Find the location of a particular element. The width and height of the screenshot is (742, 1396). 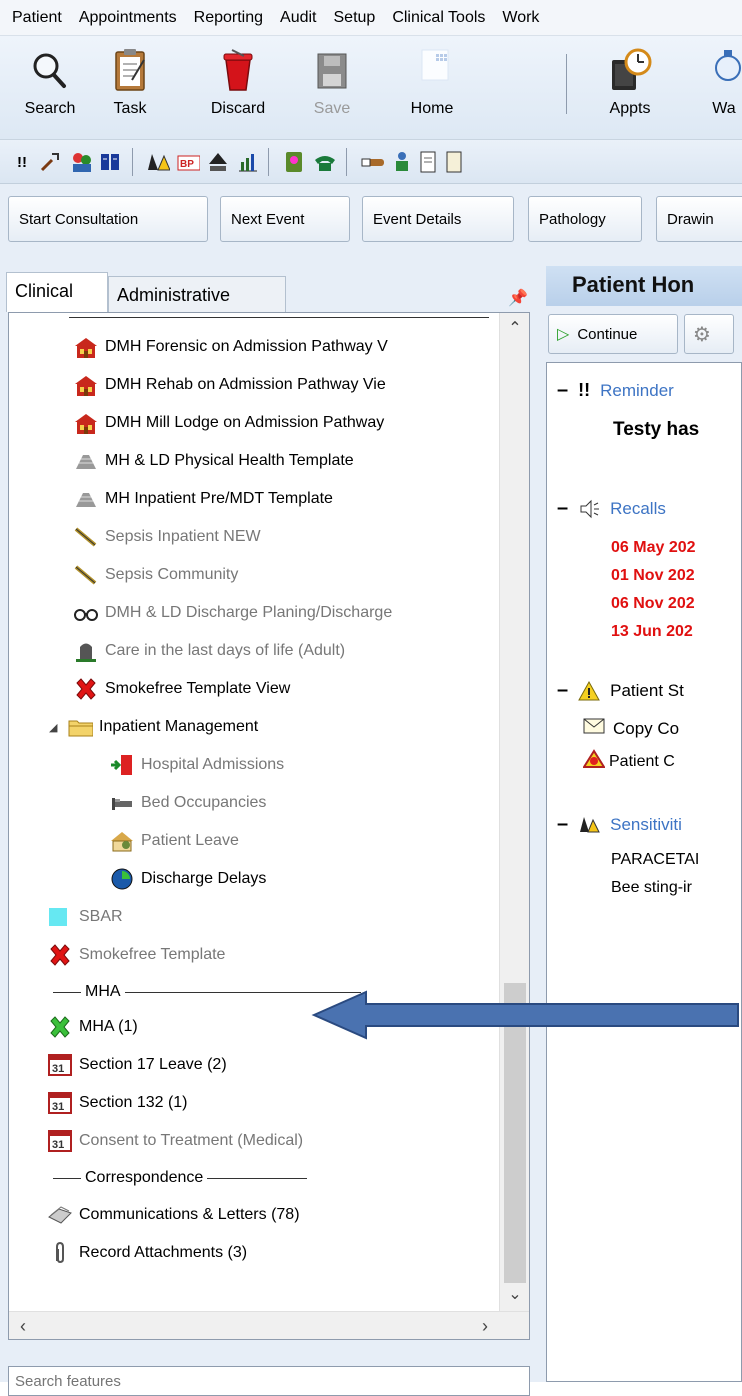

menu-reporting: Reporting is located at coordinates (229, 18).